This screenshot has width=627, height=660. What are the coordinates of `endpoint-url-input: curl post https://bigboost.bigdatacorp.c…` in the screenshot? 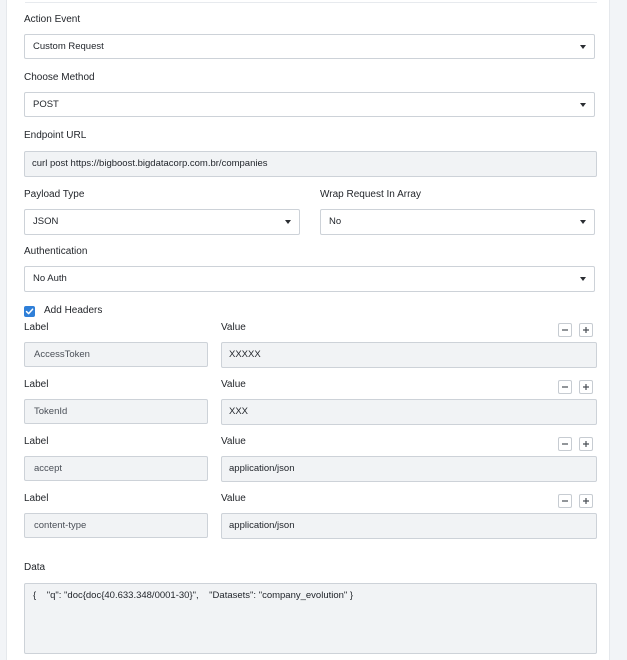 It's located at (310, 164).